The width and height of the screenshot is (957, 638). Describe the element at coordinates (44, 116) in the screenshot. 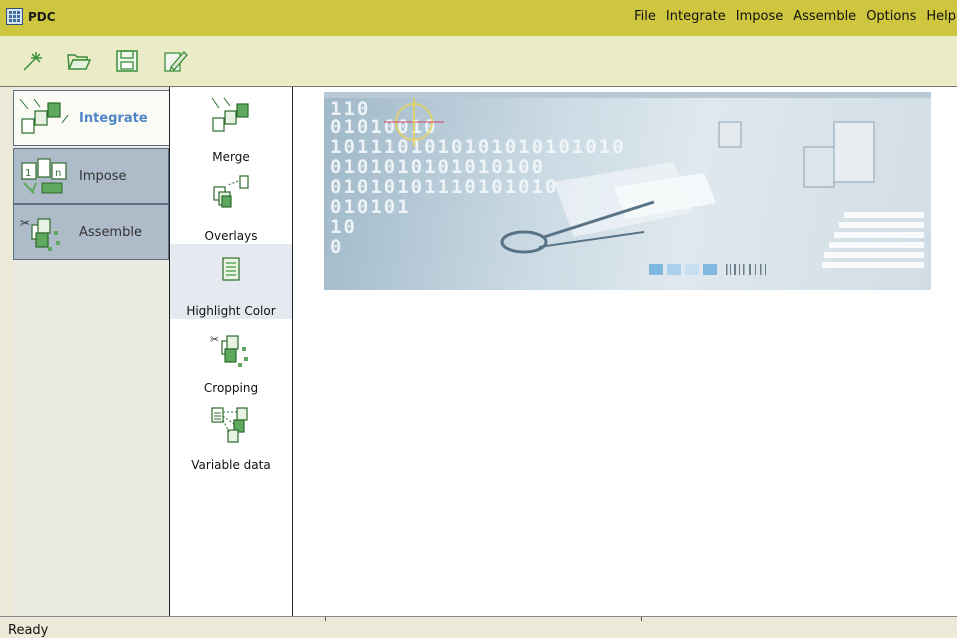

I see `integrate-icon` at that location.